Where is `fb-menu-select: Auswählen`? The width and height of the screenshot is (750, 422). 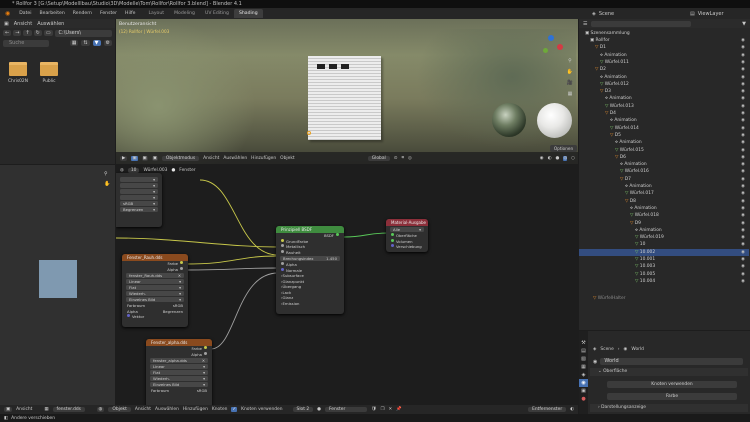 fb-menu-select: Auswählen is located at coordinates (50, 24).